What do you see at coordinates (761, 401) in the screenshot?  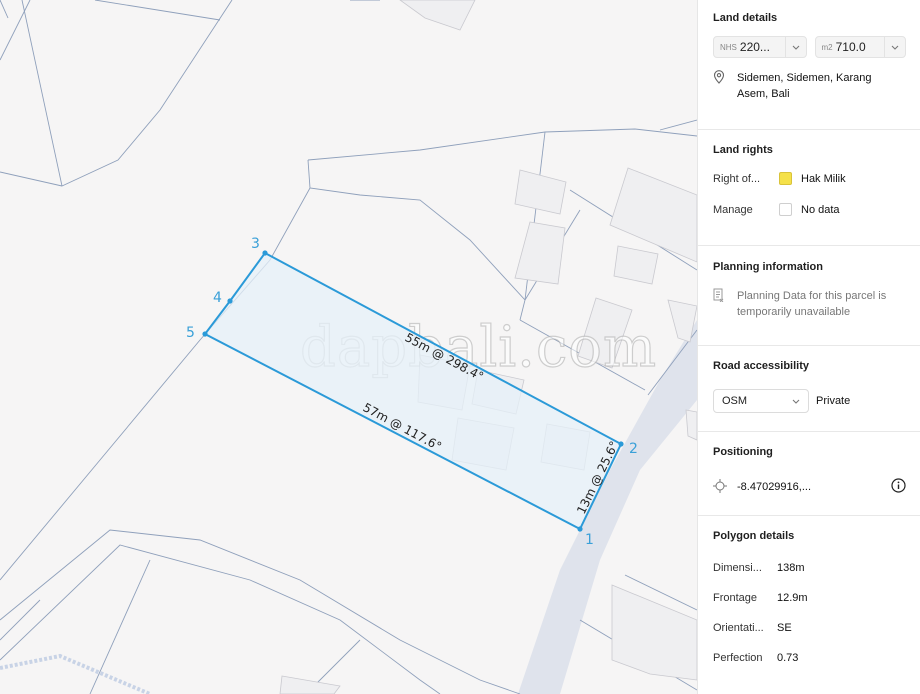 I see `road-source-select: OSM` at bounding box center [761, 401].